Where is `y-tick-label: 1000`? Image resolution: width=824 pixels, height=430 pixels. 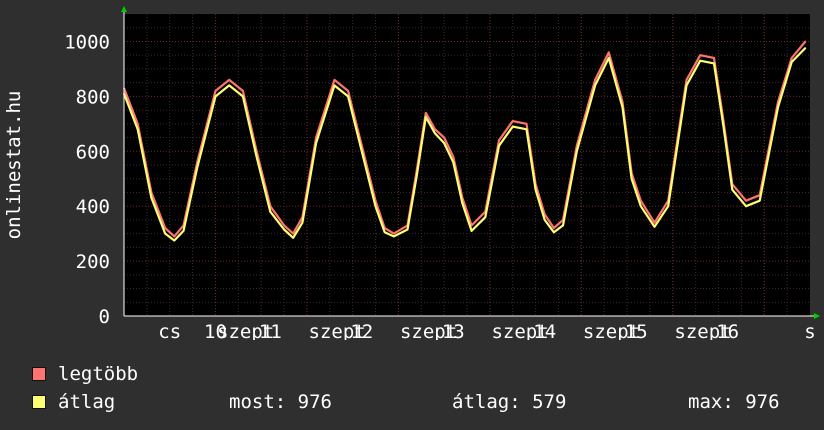 y-tick-label: 1000 is located at coordinates (87, 42).